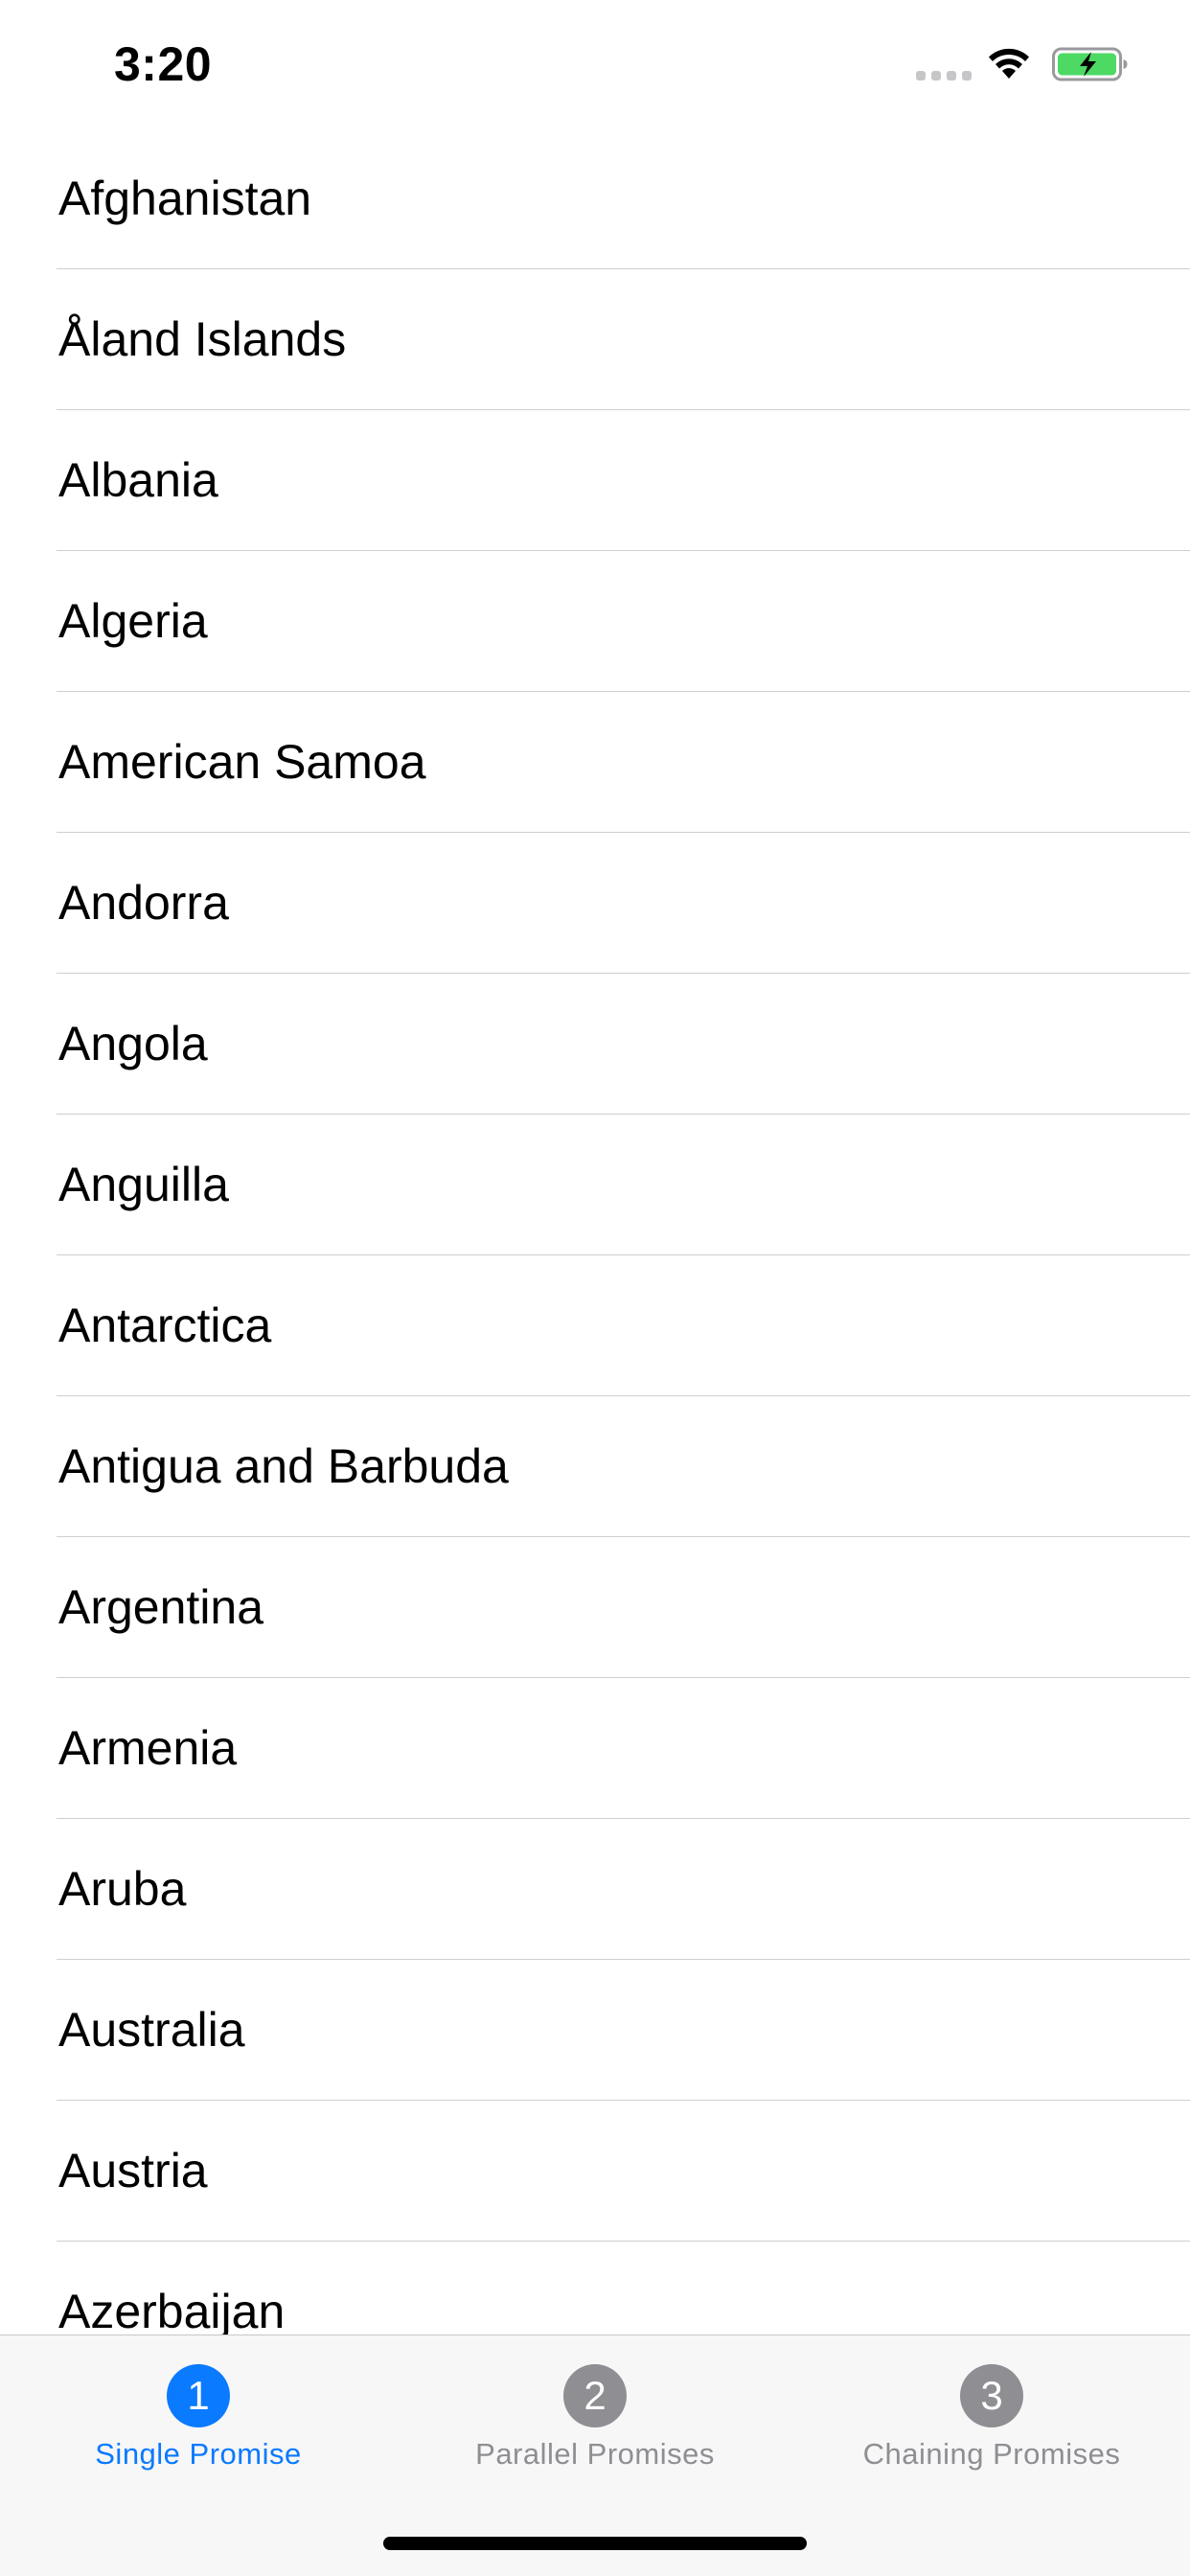 The image size is (1190, 2576). I want to click on cellular-signal-icon, so click(944, 75).